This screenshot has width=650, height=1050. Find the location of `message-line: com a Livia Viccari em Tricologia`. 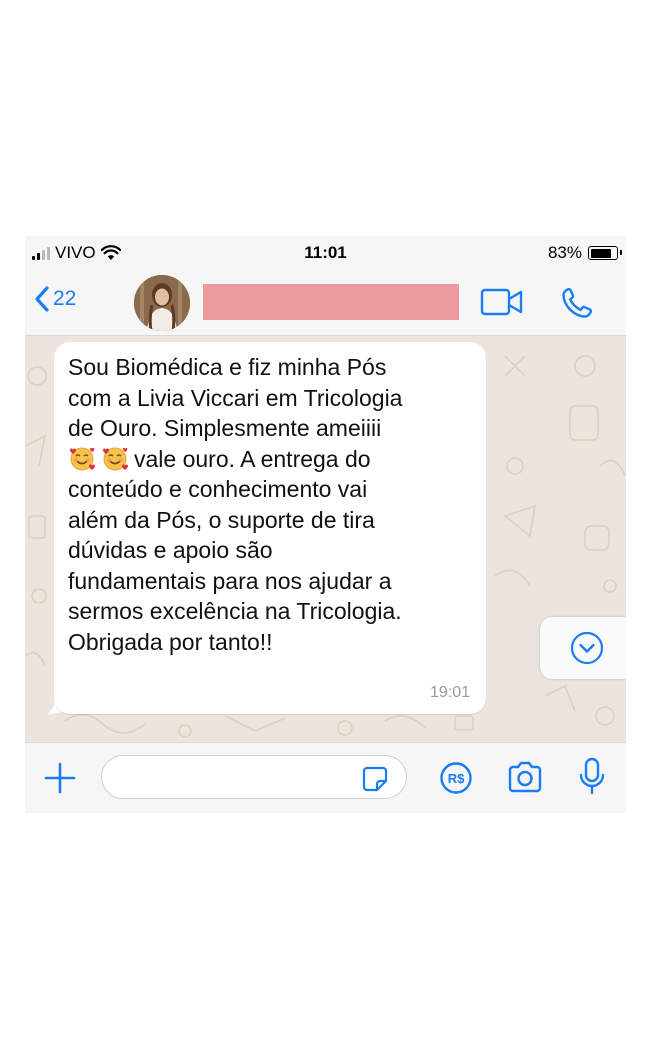

message-line: com a Livia Viccari em Tricologia is located at coordinates (235, 397).